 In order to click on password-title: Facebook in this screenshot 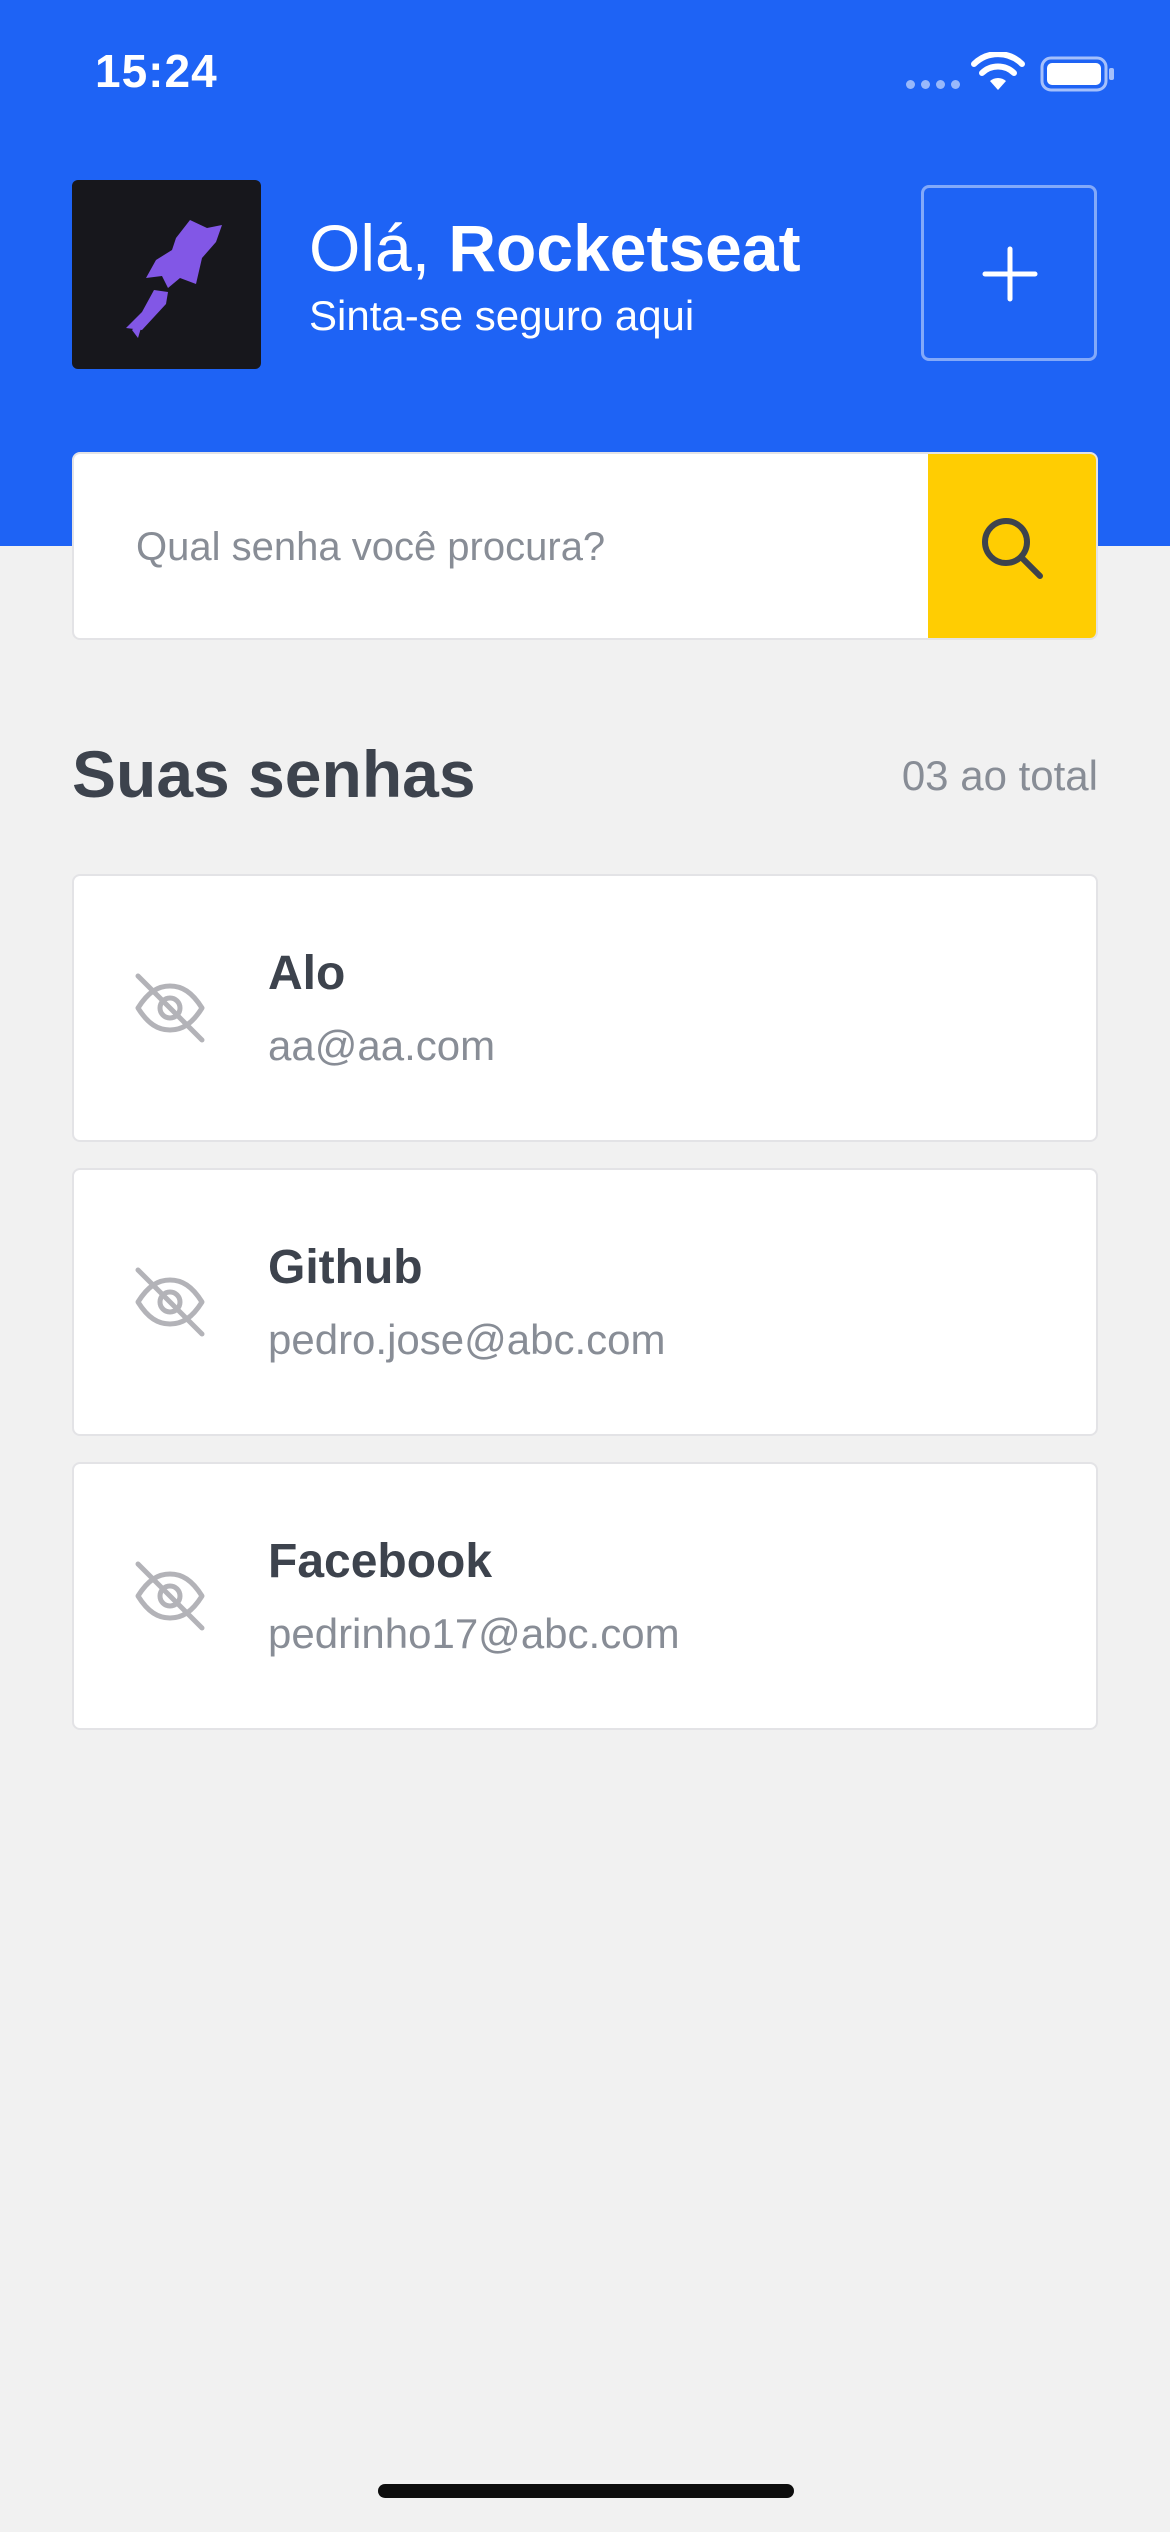, I will do `click(380, 1561)`.